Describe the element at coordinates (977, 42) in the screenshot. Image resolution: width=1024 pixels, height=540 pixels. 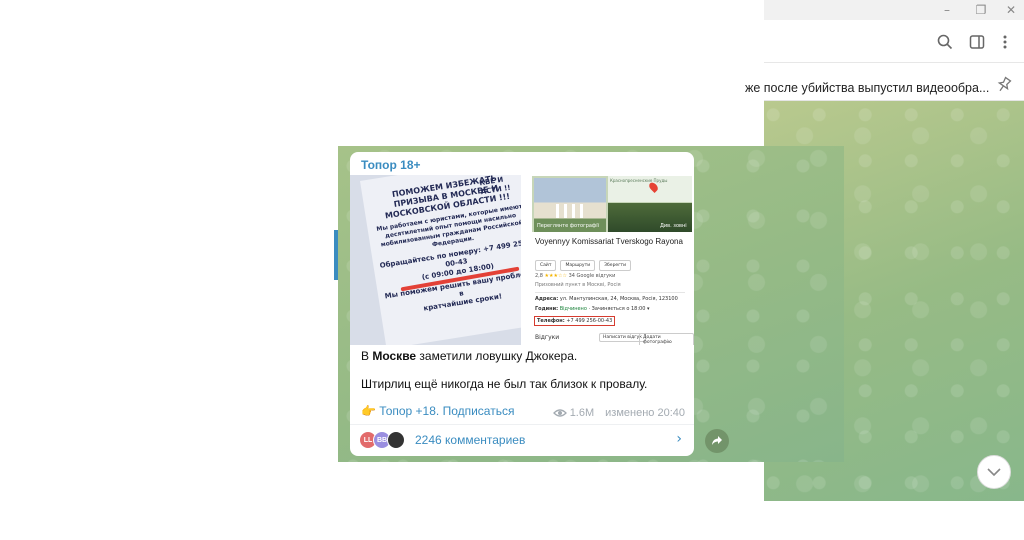
I see `sidebar-toggle-icon` at that location.